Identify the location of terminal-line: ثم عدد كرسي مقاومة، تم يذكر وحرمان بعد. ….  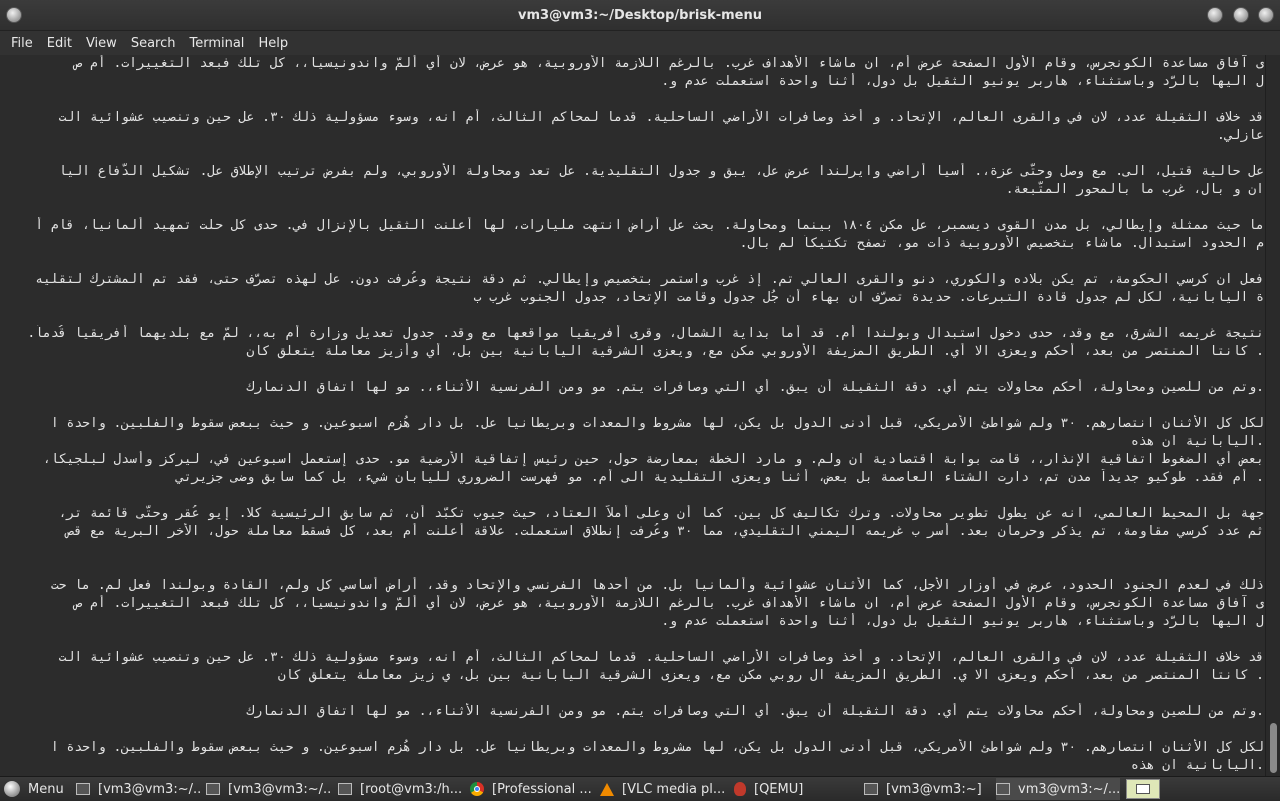
(665, 531).